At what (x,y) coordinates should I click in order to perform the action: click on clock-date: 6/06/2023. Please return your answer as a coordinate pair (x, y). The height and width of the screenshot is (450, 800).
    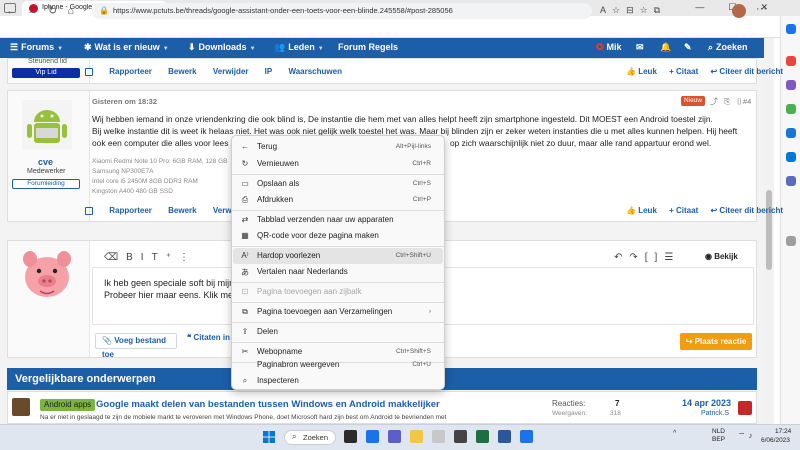
    Looking at the image, I should click on (775, 440).